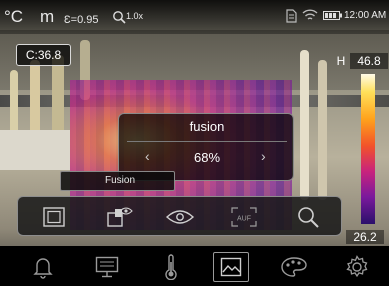 The width and height of the screenshot is (389, 286). I want to click on alarm-bell-icon, so click(43, 267).